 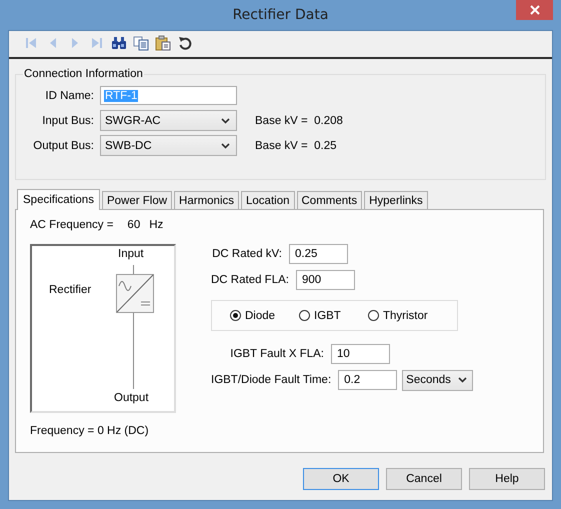 I want to click on close-icon, so click(x=535, y=10).